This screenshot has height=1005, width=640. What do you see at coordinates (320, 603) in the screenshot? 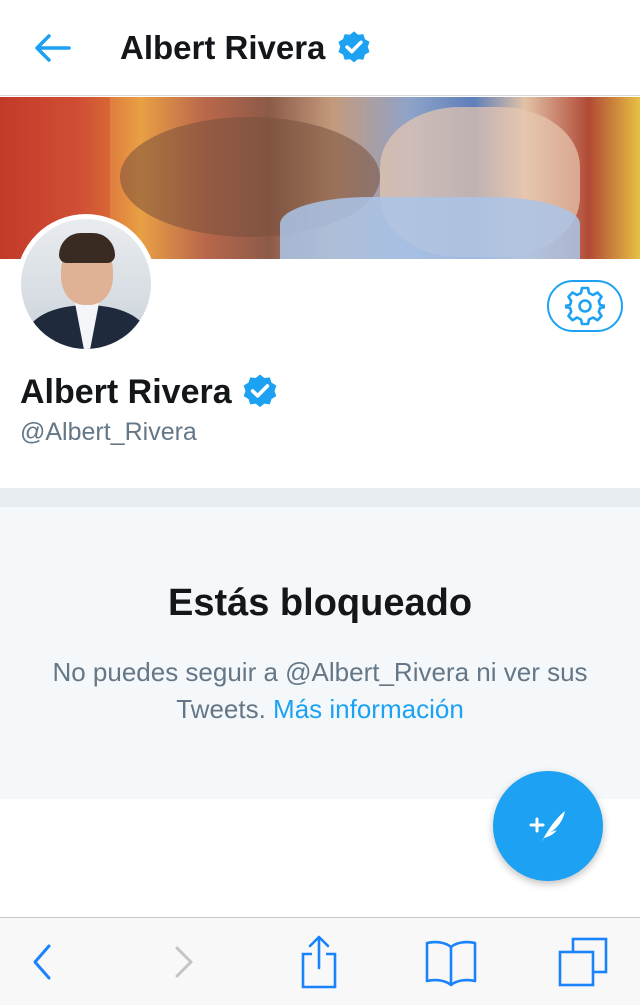
I see `blocked-title: Estás bloqueado` at bounding box center [320, 603].